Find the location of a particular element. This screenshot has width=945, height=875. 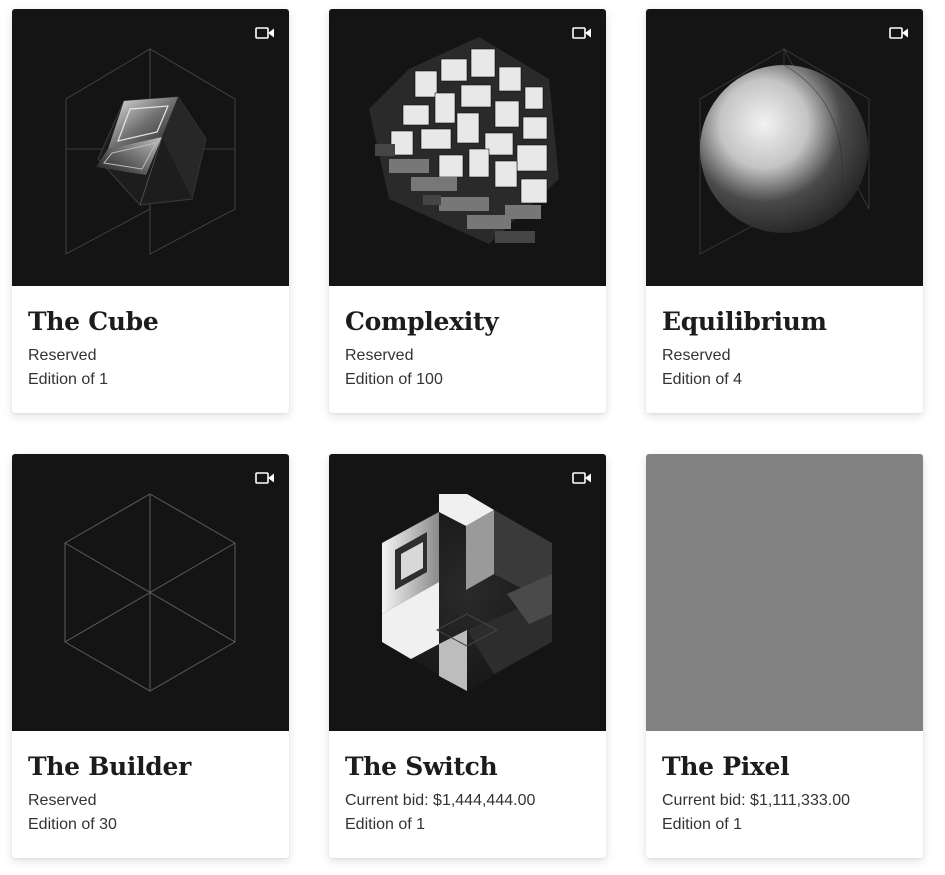

artwork-image-builder is located at coordinates (150, 592).